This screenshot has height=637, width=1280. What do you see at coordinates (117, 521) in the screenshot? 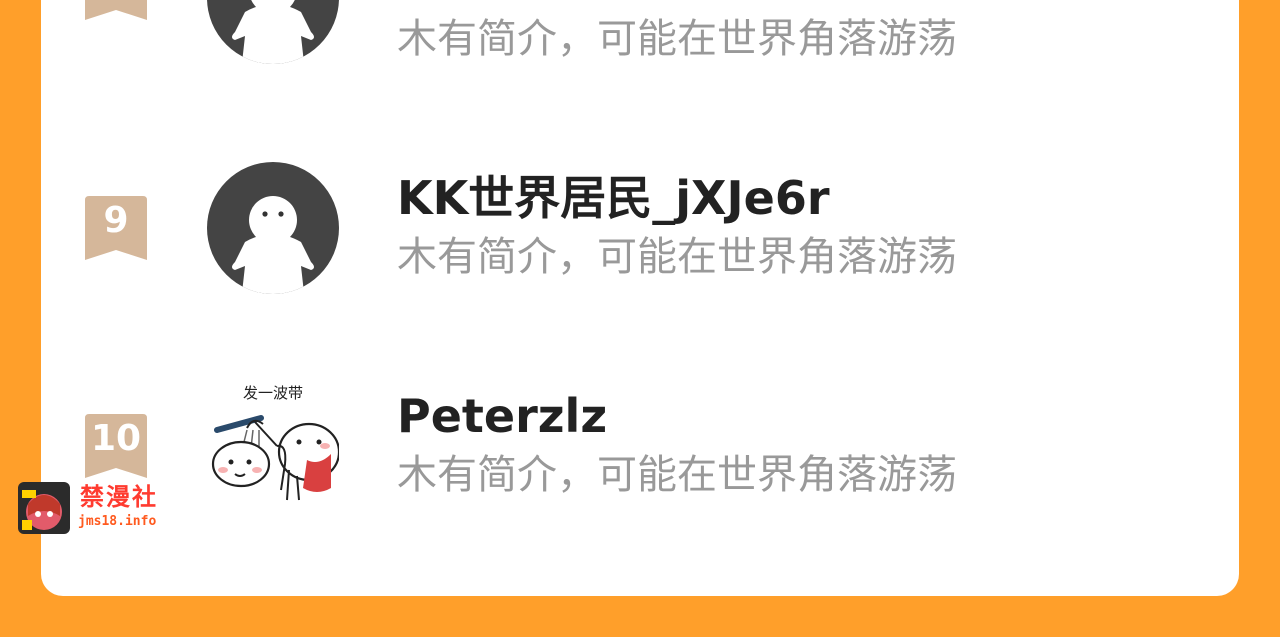
I see `watermark-url: jms18.info` at bounding box center [117, 521].